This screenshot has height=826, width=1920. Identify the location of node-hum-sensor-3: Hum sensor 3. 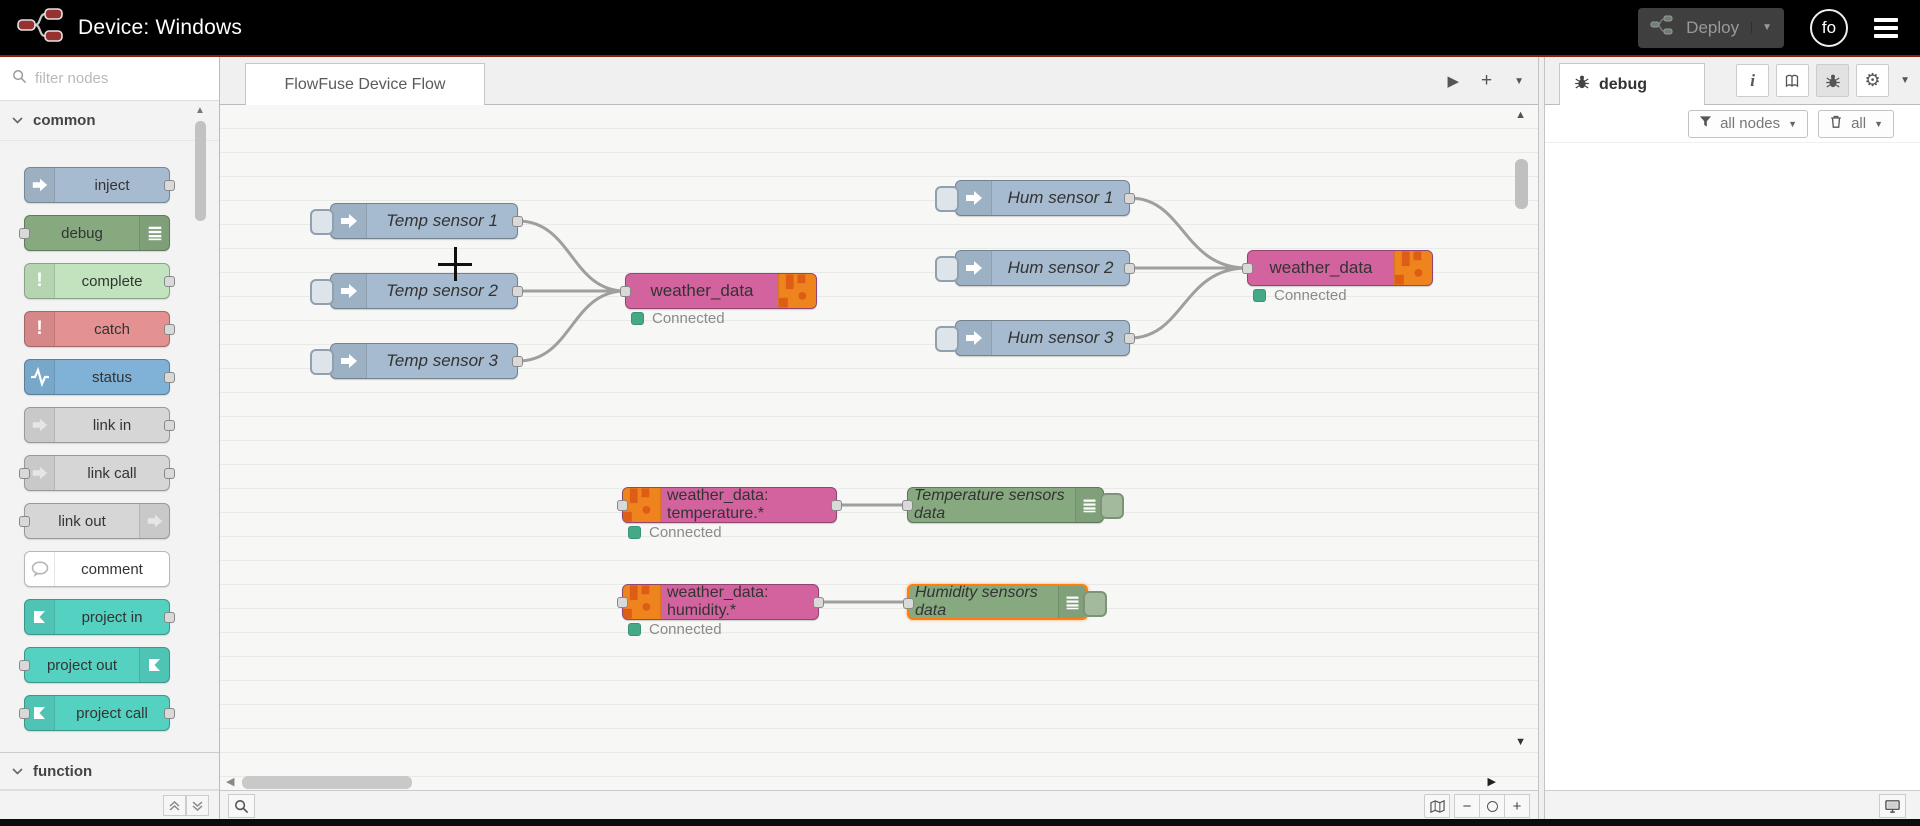
(1035, 338).